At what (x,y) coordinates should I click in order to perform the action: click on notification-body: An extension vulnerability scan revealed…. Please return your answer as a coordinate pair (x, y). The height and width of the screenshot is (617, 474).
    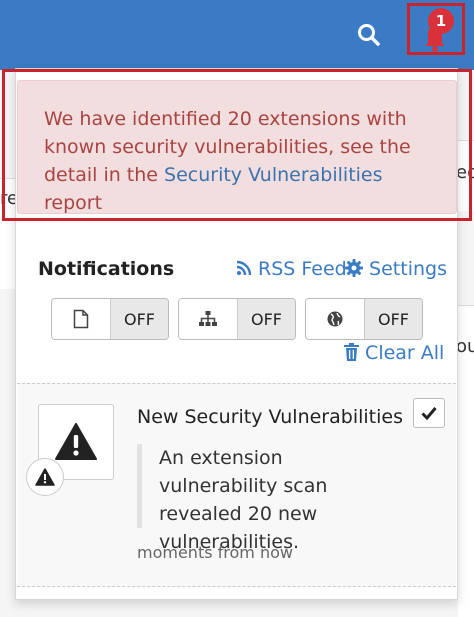
    Looking at the image, I should click on (272, 498).